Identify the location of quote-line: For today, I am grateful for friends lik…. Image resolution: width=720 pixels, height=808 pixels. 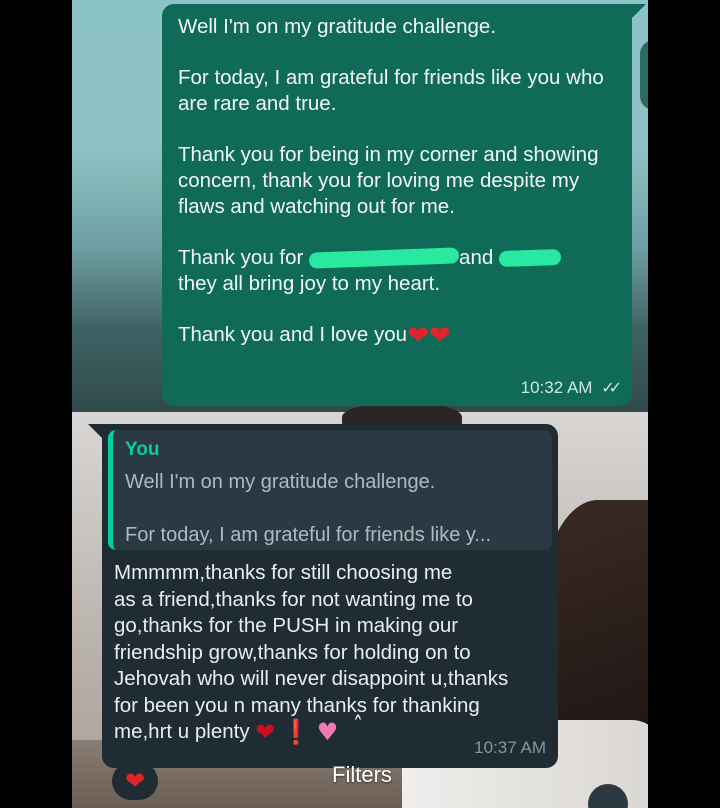
(308, 535).